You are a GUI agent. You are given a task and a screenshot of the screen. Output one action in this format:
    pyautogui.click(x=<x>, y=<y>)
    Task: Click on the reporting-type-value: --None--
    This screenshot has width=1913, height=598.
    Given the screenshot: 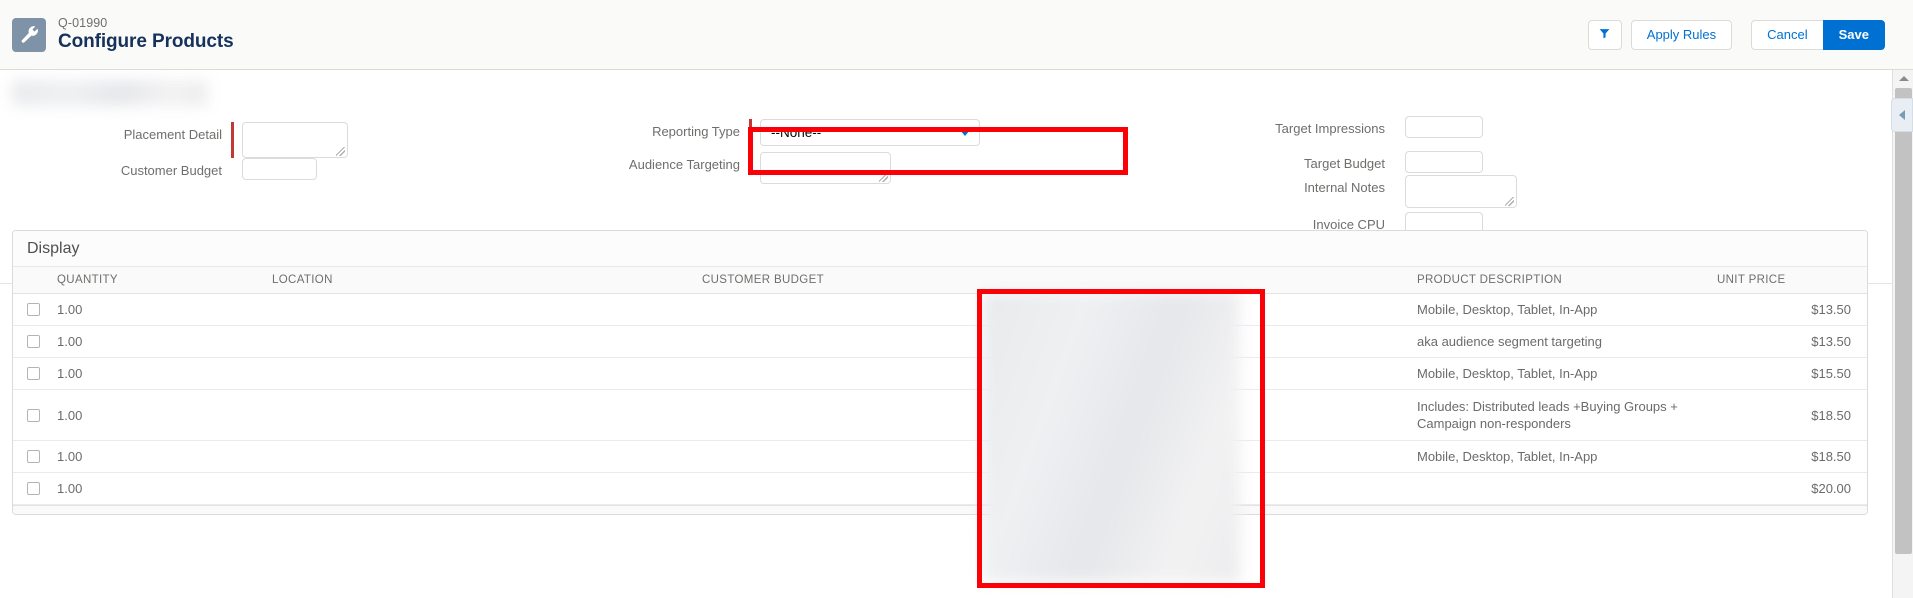 What is the action you would take?
    pyautogui.click(x=796, y=132)
    